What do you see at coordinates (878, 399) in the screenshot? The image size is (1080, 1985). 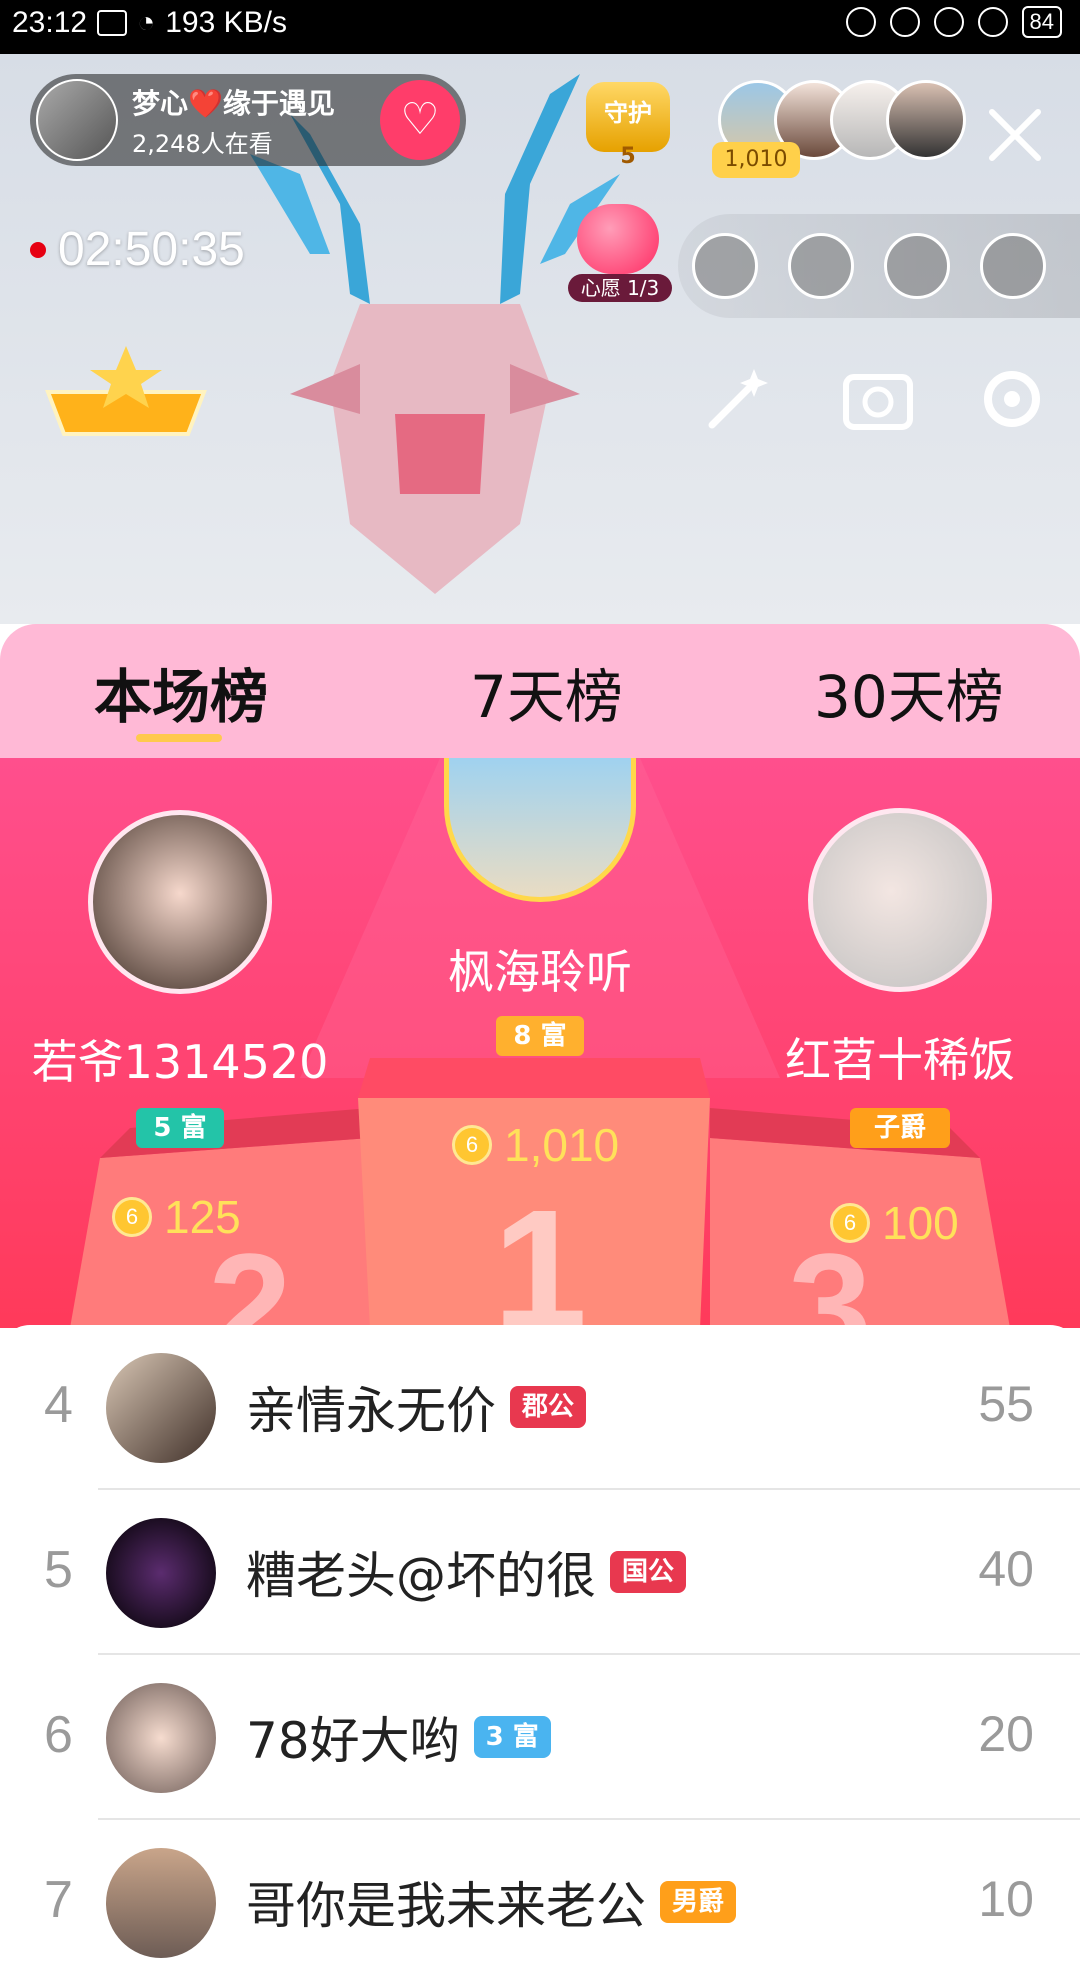 I see `switch-camera-icon` at bounding box center [878, 399].